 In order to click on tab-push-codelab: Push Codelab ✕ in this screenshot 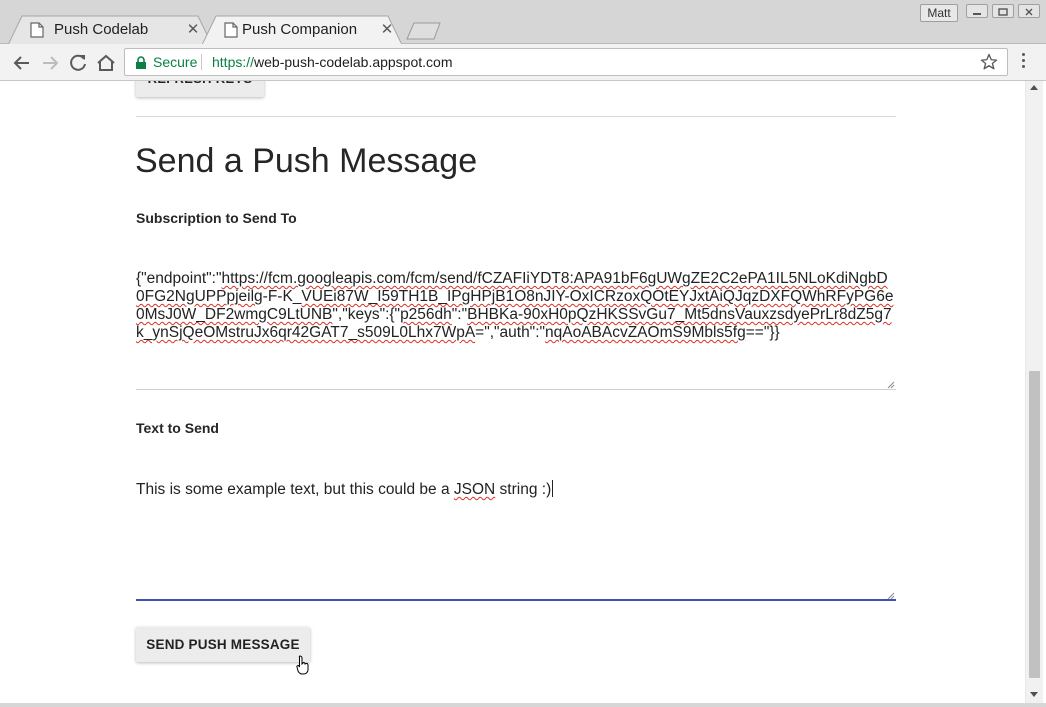, I will do `click(110, 30)`.